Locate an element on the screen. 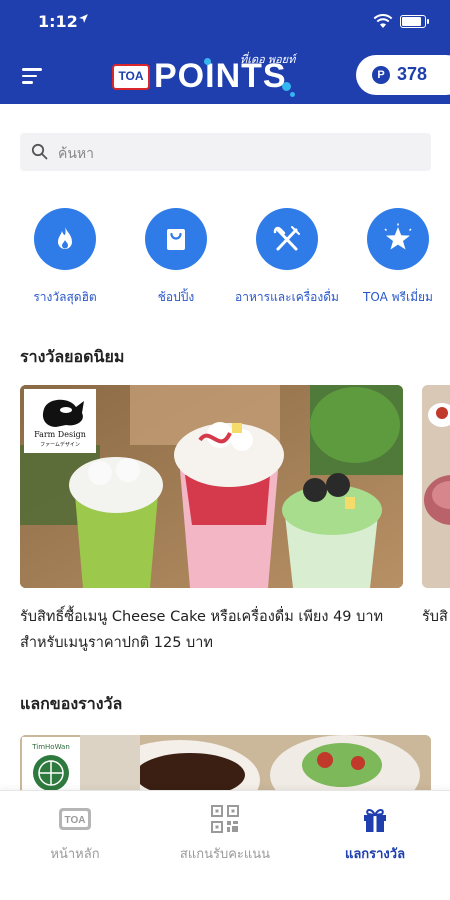 This screenshot has height=900, width=450. app-header: 1:12 TOA POINTS ที่เดอ พอยท์ P 378 is located at coordinates (225, 52).